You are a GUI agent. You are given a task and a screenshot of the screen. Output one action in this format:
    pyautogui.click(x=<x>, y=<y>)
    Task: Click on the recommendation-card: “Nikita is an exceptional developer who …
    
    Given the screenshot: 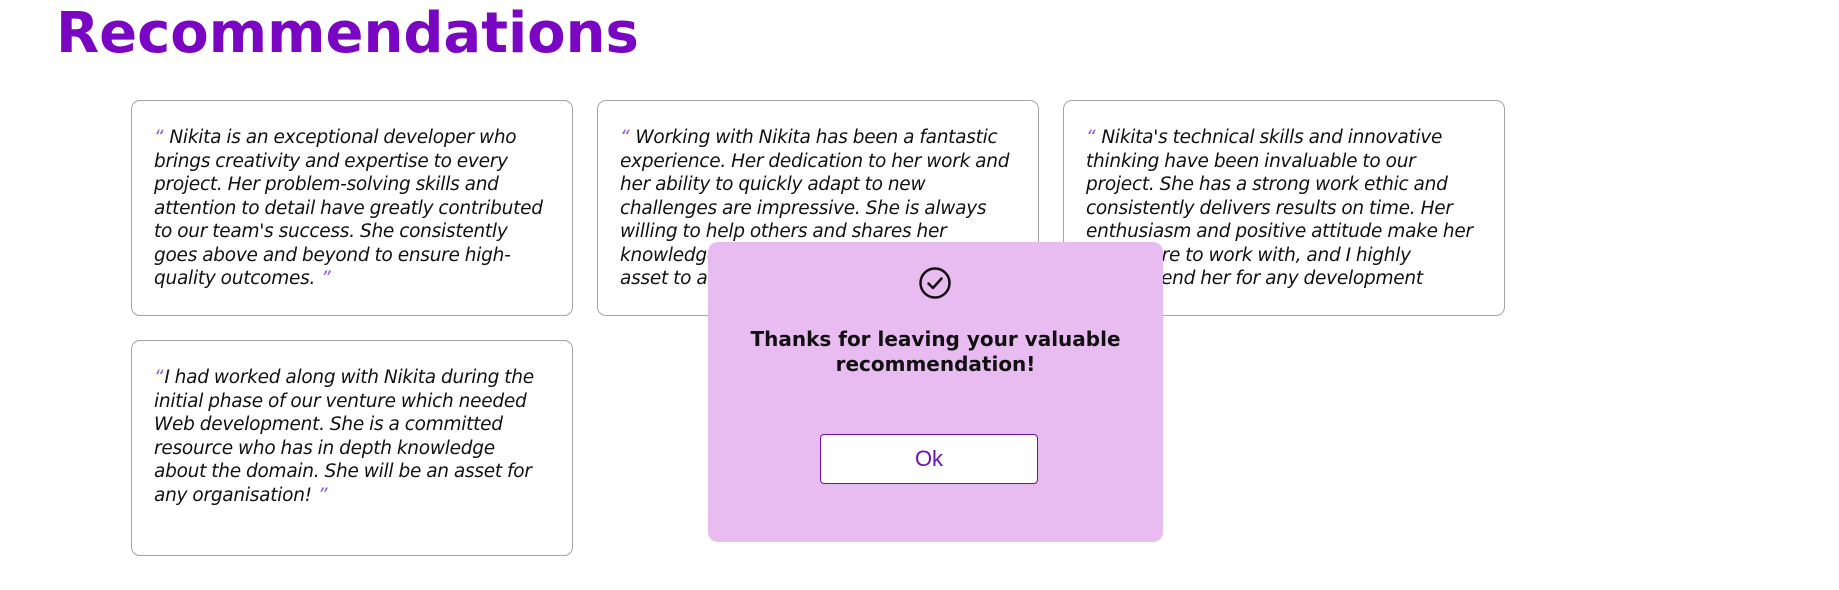 What is the action you would take?
    pyautogui.click(x=352, y=208)
    